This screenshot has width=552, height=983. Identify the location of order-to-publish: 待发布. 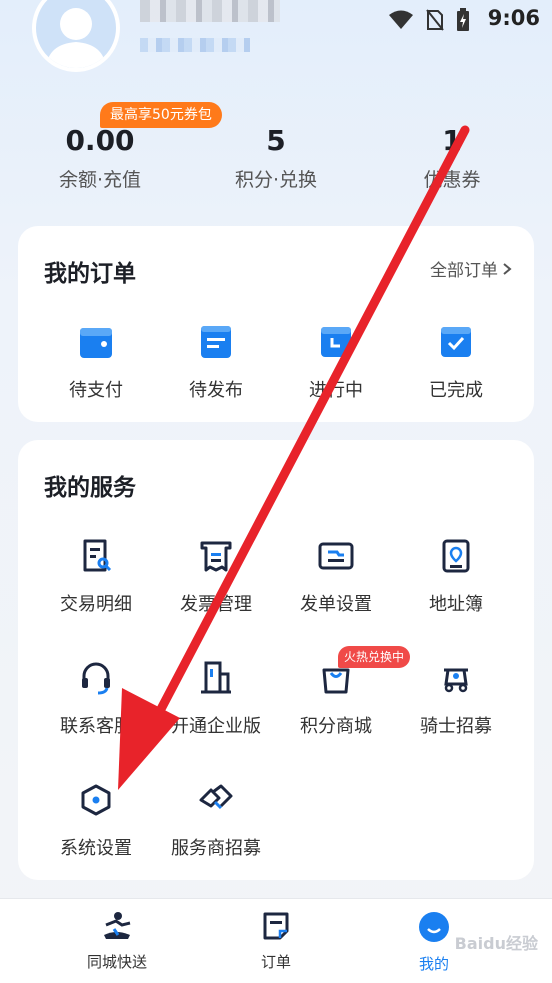
(216, 362).